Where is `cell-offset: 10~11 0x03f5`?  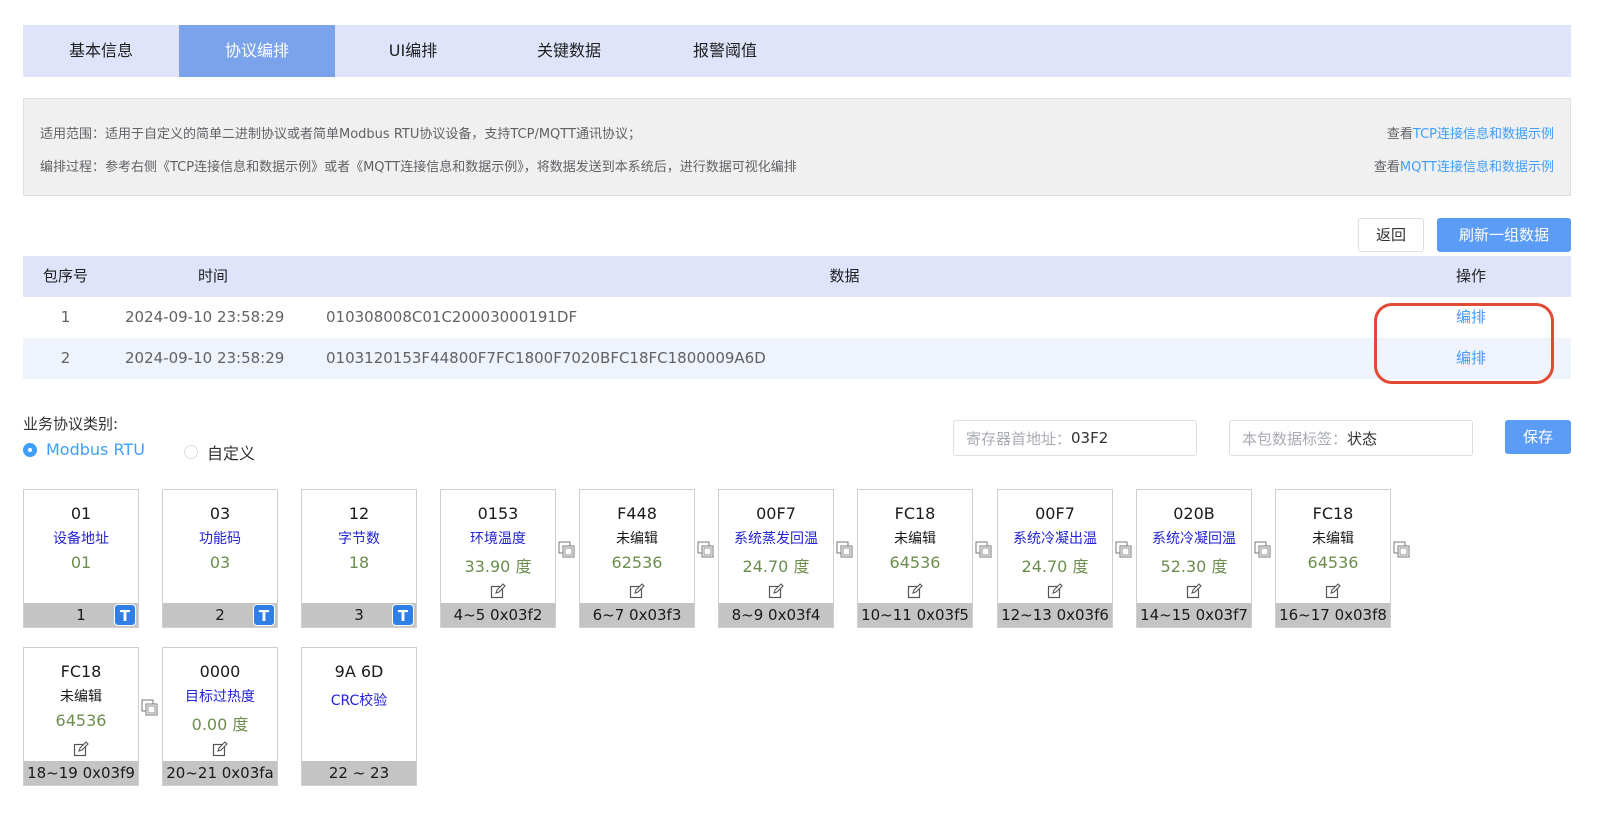
cell-offset: 10~11 0x03f5 is located at coordinates (915, 615).